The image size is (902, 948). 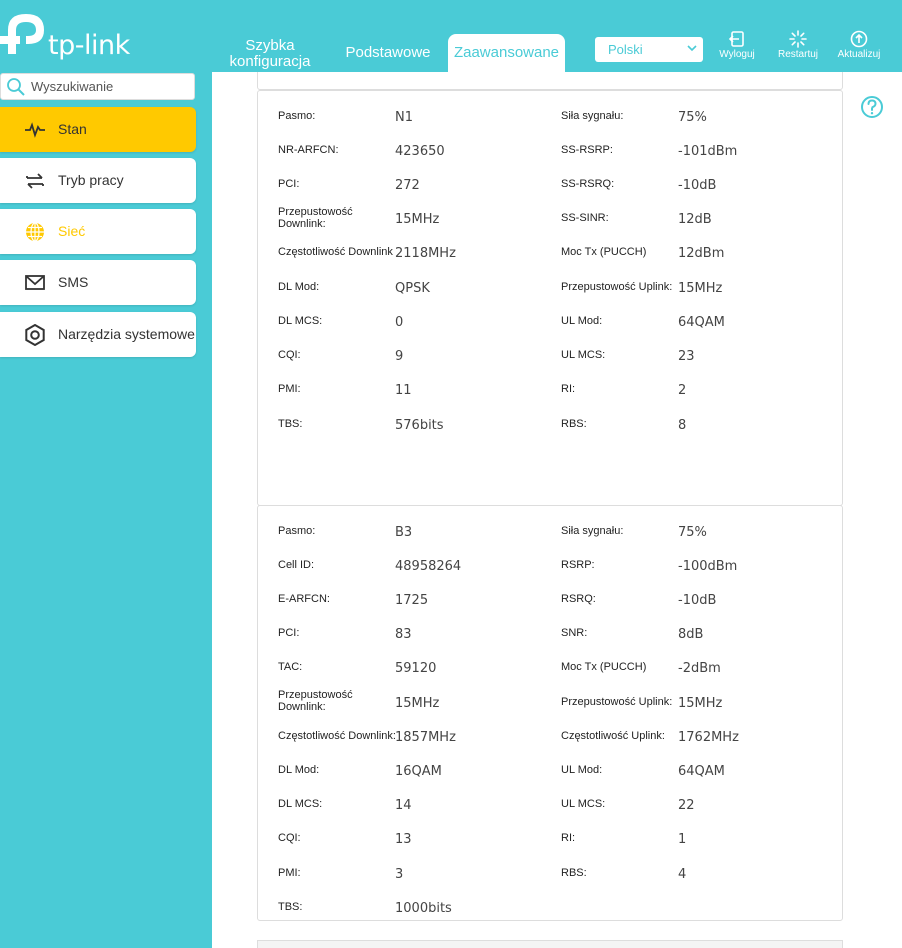 I want to click on table-row: TBS: 576bits RBS: 8, so click(x=550, y=433).